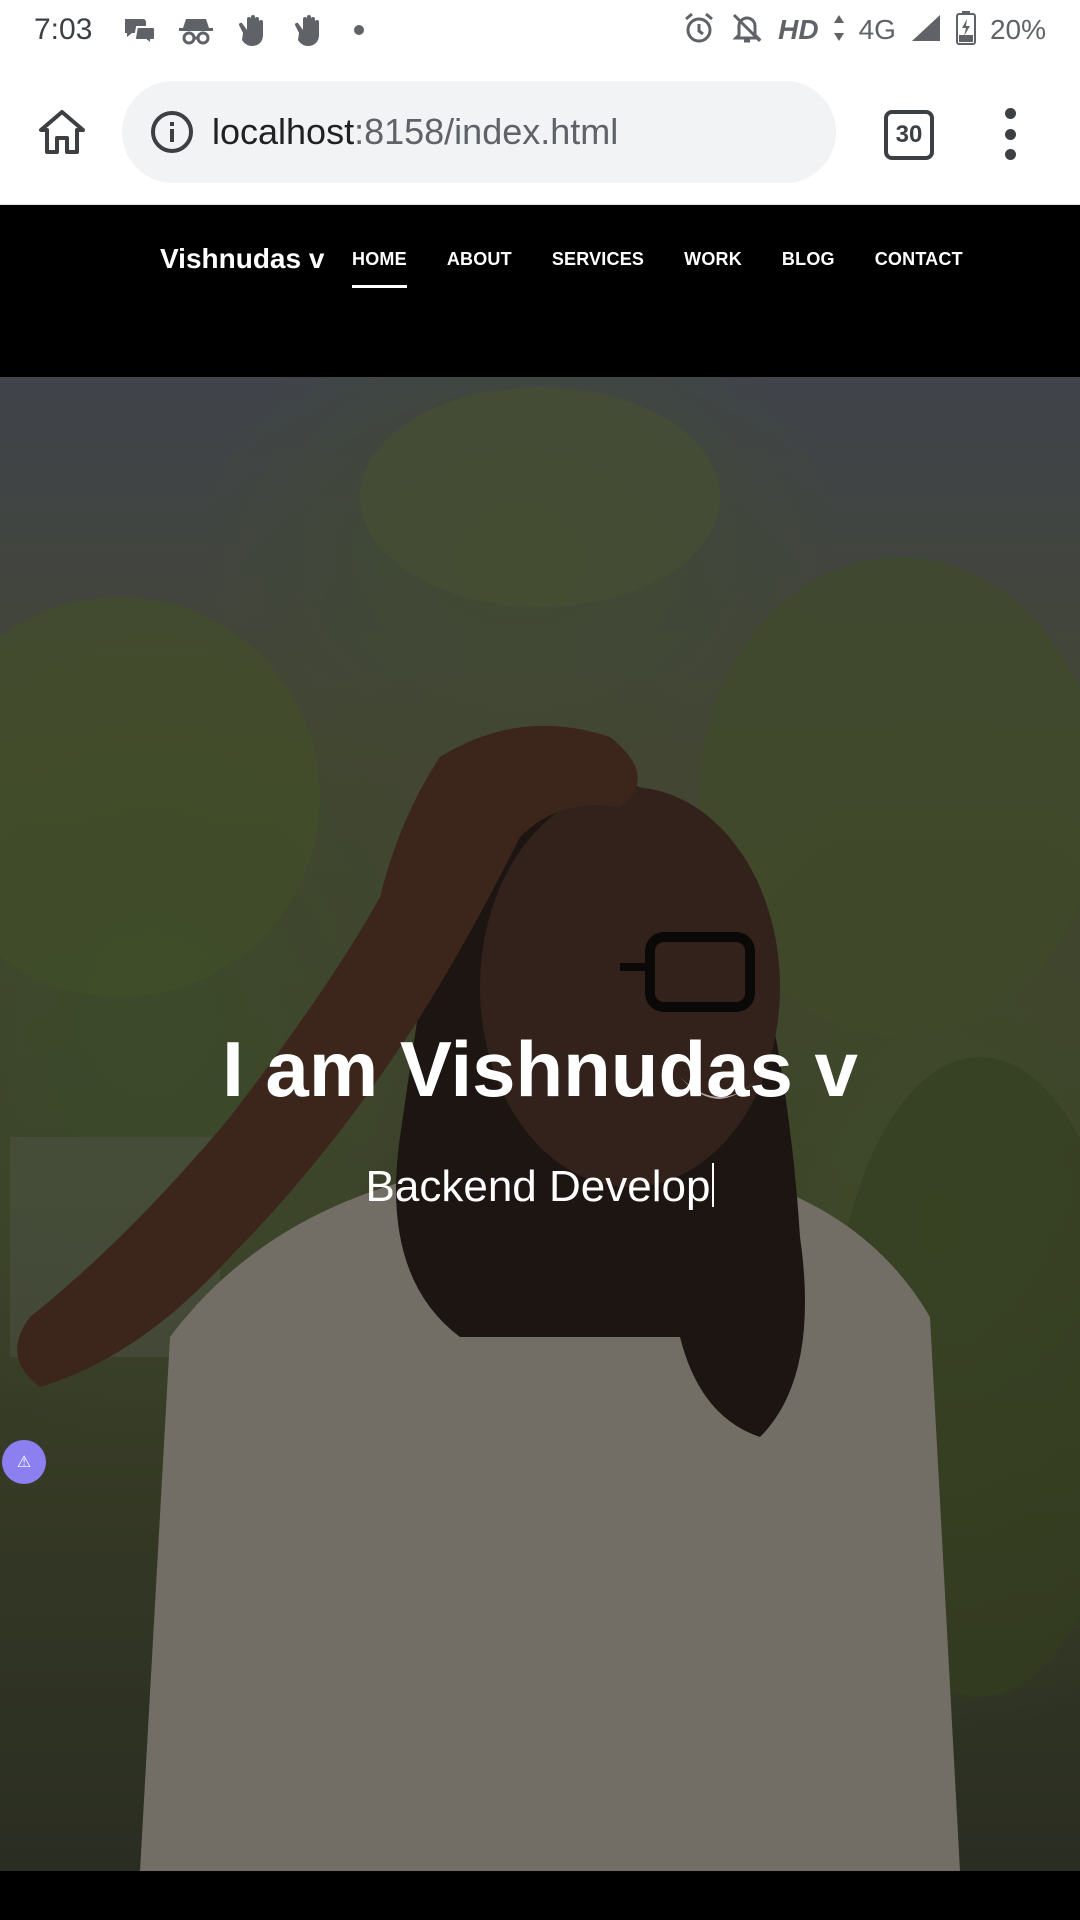  Describe the element at coordinates (965, 30) in the screenshot. I see `battery-icon` at that location.